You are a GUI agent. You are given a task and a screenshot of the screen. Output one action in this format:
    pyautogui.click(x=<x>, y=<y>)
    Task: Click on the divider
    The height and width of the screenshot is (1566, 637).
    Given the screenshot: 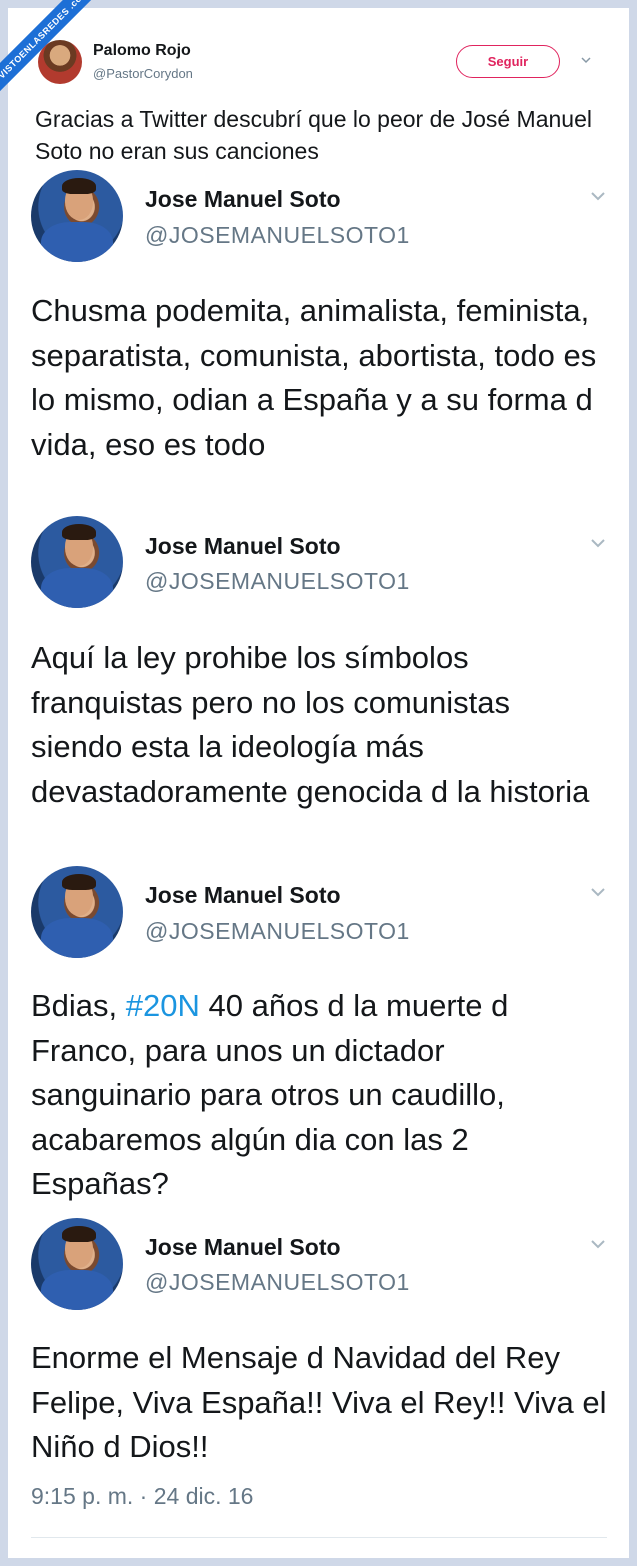 What is the action you would take?
    pyautogui.click(x=319, y=1537)
    